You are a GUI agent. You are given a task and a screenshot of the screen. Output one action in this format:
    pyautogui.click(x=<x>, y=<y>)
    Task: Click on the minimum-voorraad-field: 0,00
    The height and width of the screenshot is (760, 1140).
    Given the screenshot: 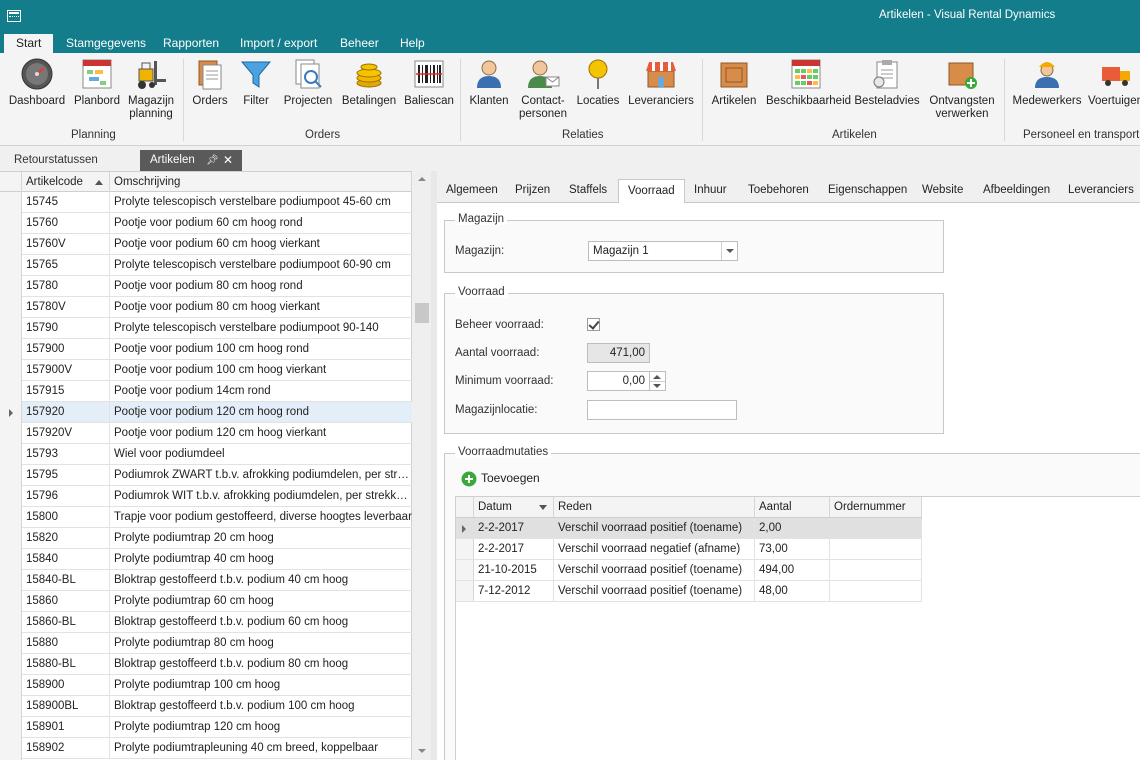 What is the action you would take?
    pyautogui.click(x=618, y=381)
    